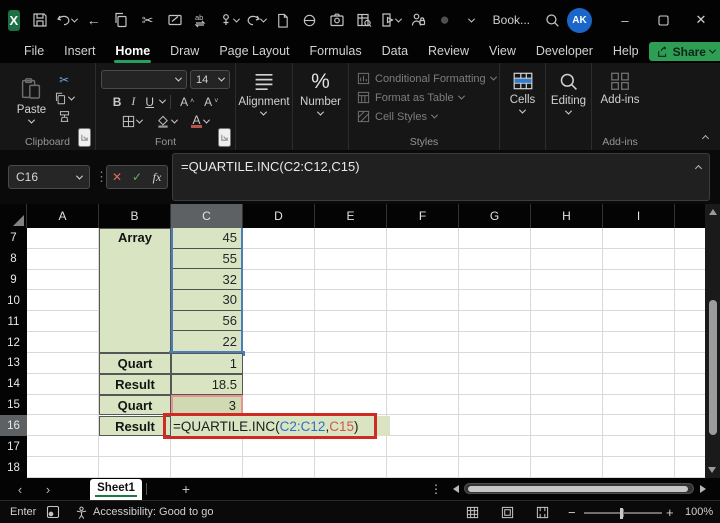 This screenshot has height=523, width=720. What do you see at coordinates (567, 259) in the screenshot?
I see `cell-H8` at bounding box center [567, 259].